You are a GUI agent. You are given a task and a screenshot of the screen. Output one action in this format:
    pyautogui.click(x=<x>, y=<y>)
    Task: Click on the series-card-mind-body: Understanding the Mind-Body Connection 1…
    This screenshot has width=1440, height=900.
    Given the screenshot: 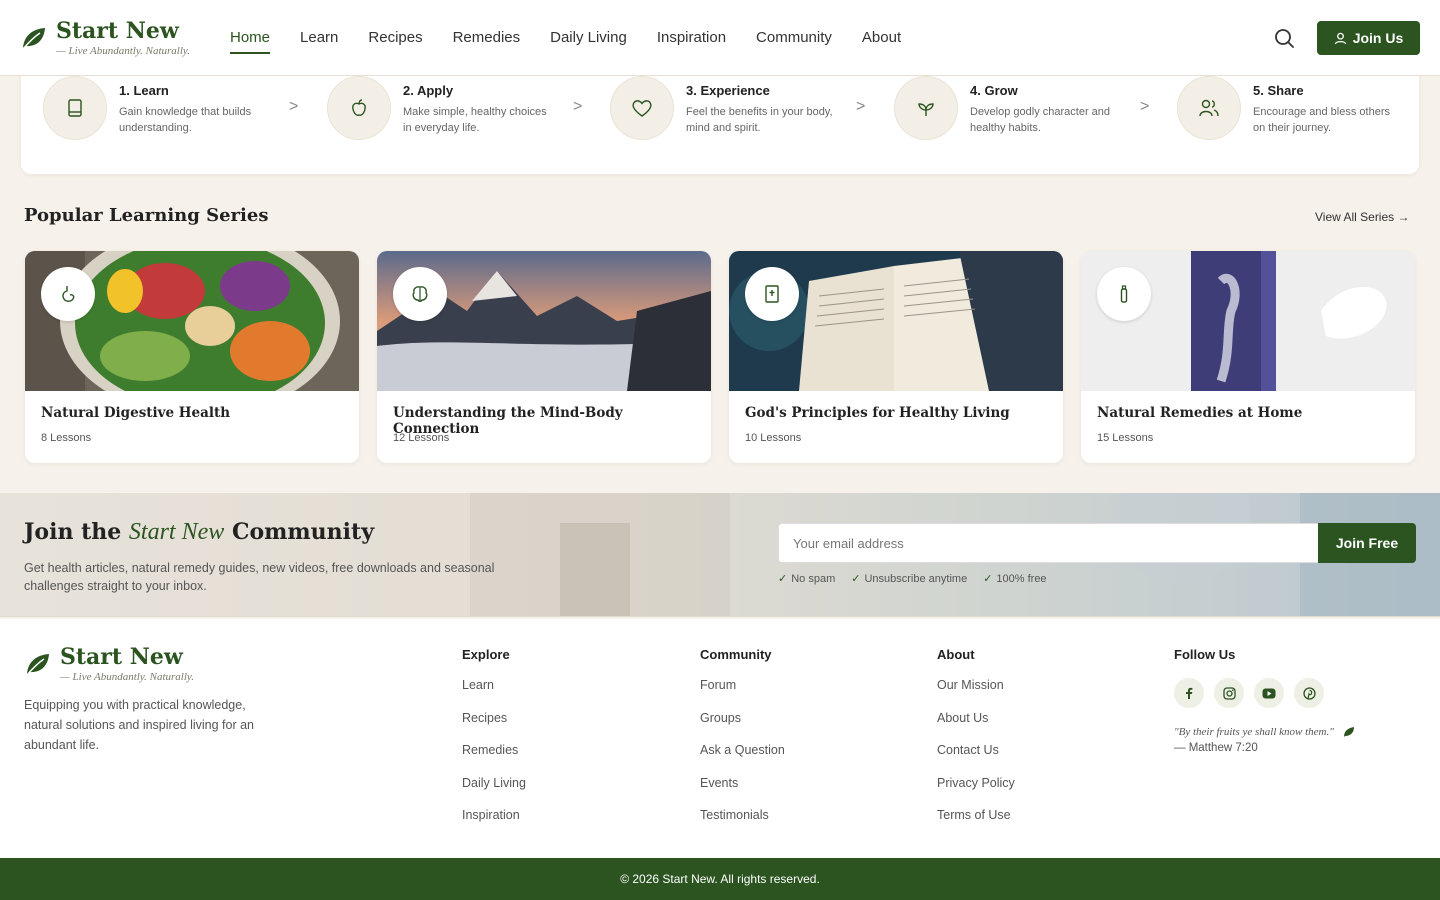 What is the action you would take?
    pyautogui.click(x=544, y=357)
    